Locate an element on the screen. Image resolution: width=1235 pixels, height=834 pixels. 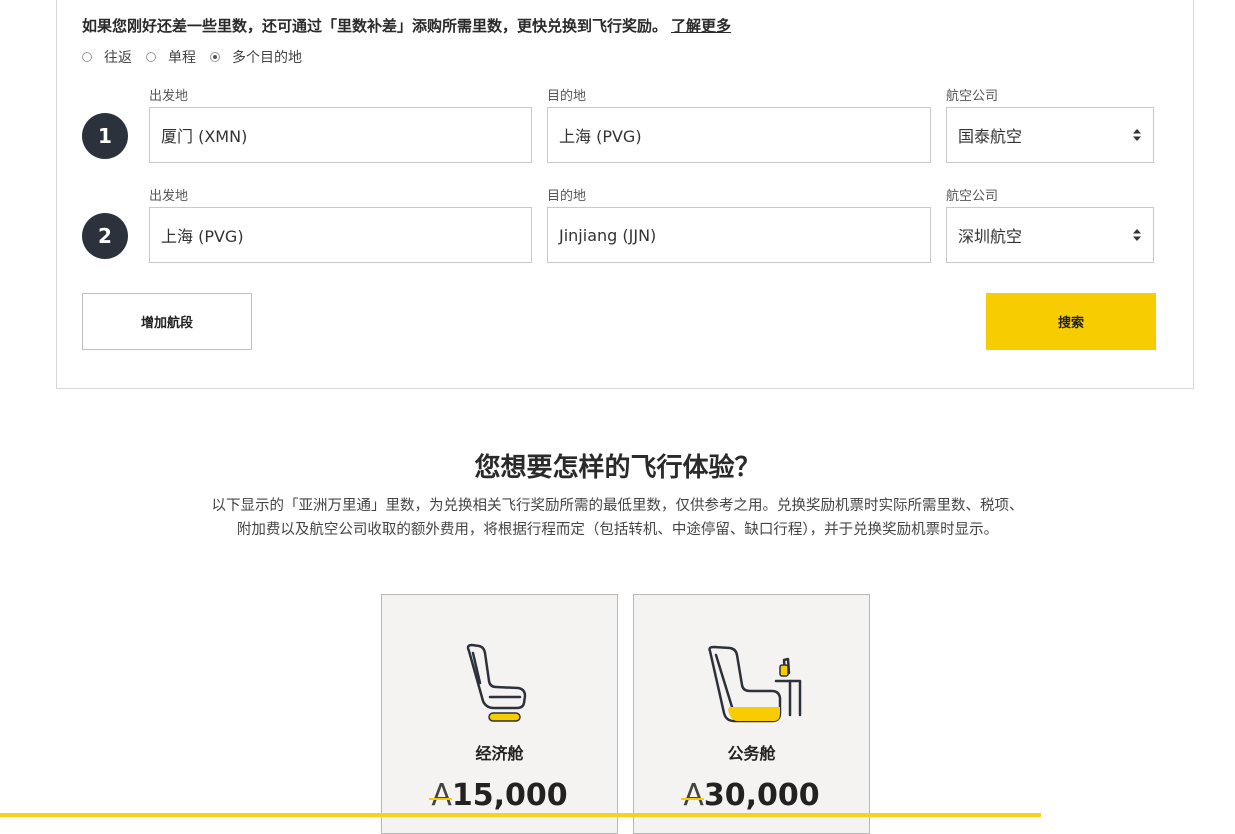
section-title: 您想要怎样的飞行体验？ is located at coordinates (617, 468).